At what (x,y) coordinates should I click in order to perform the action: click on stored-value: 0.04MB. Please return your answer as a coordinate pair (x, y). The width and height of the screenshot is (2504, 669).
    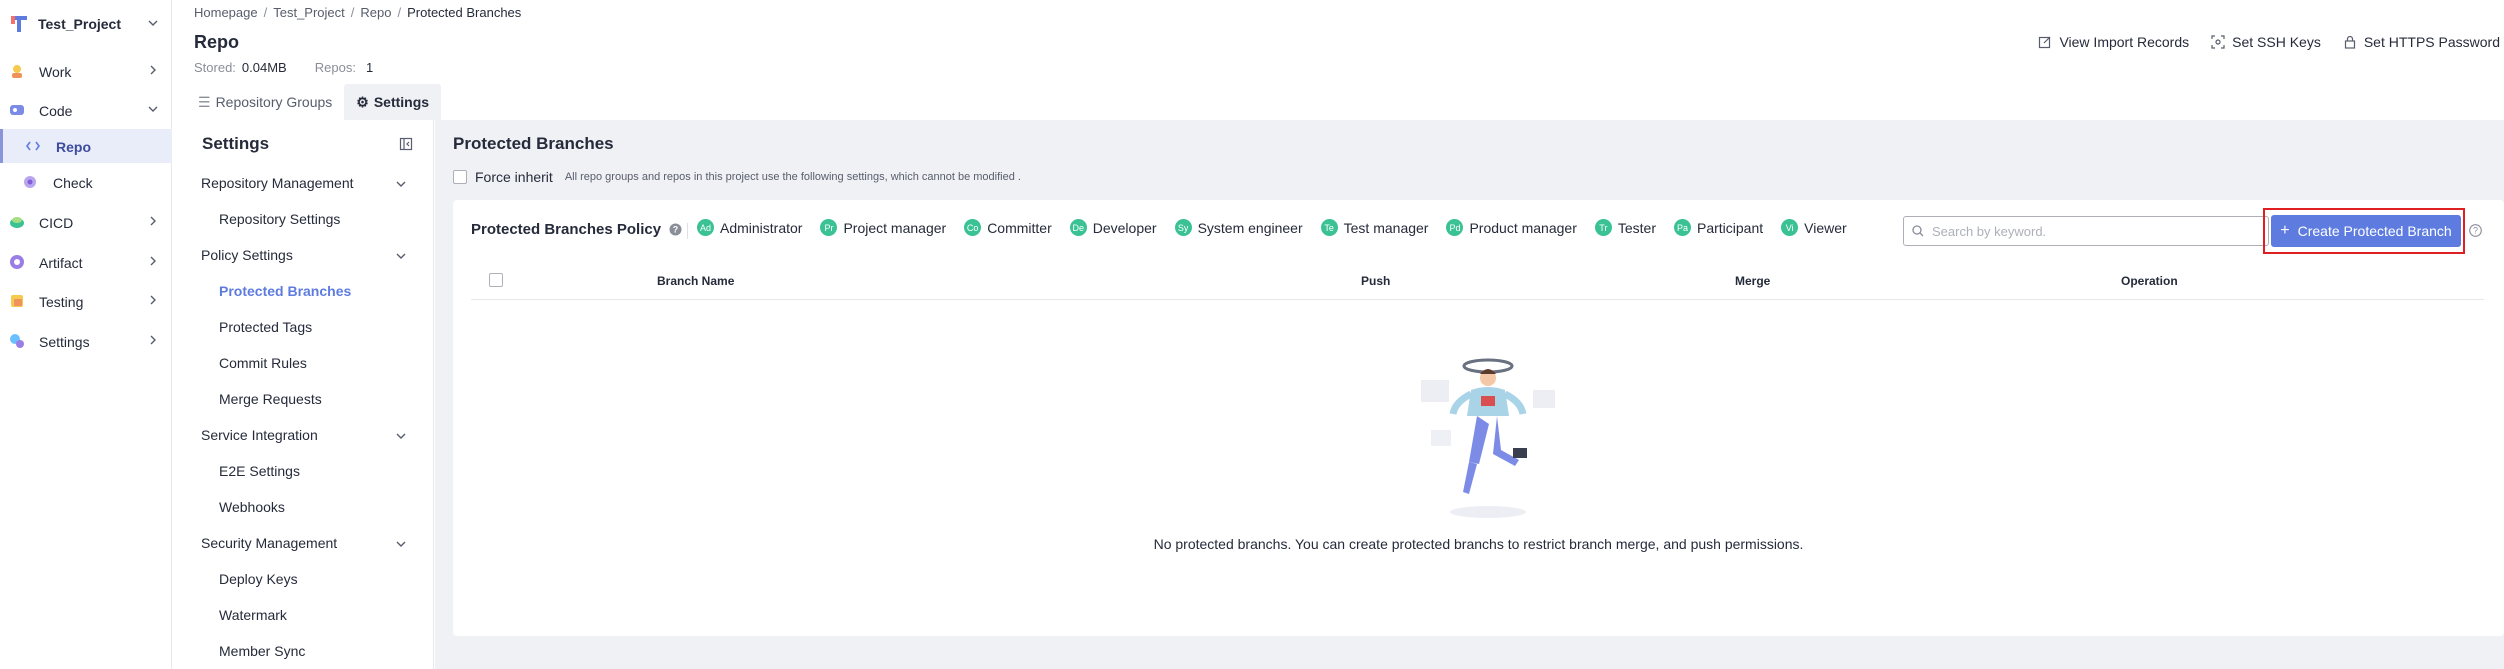
    Looking at the image, I should click on (264, 67).